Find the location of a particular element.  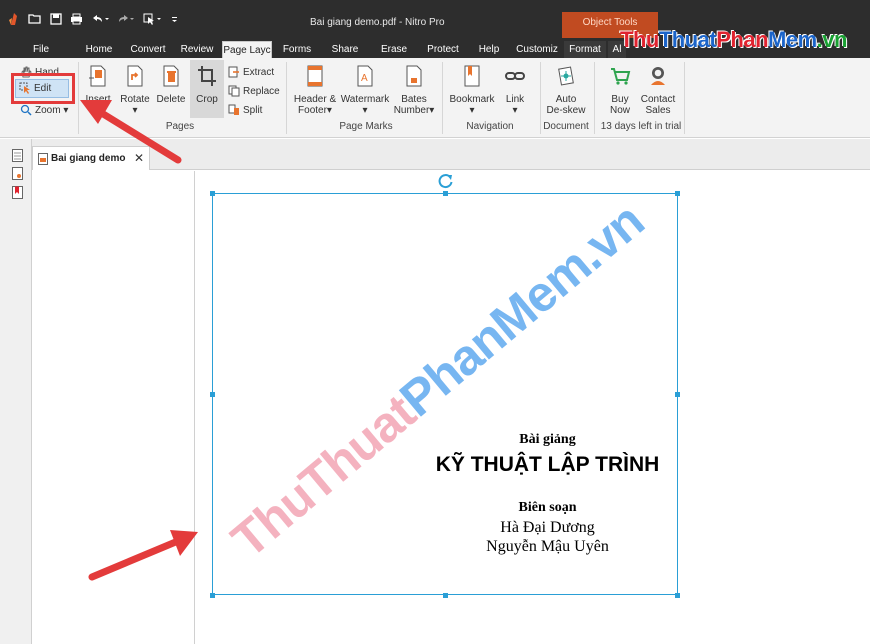

tab-file: File is located at coordinates (41, 49).